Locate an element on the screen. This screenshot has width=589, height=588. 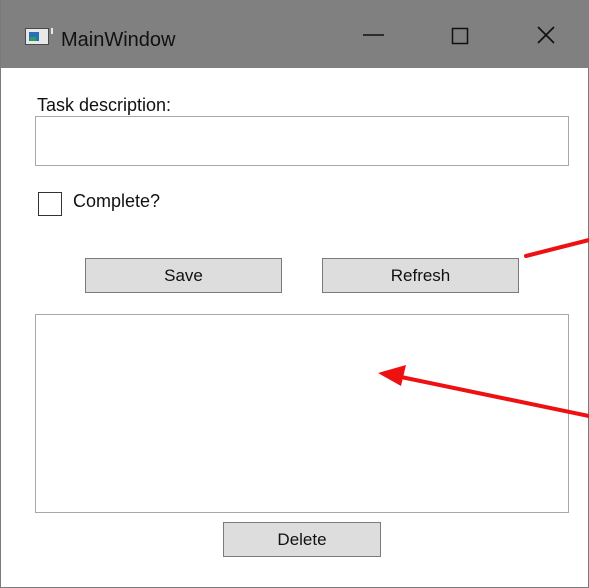
app-icon is located at coordinates (39, 36).